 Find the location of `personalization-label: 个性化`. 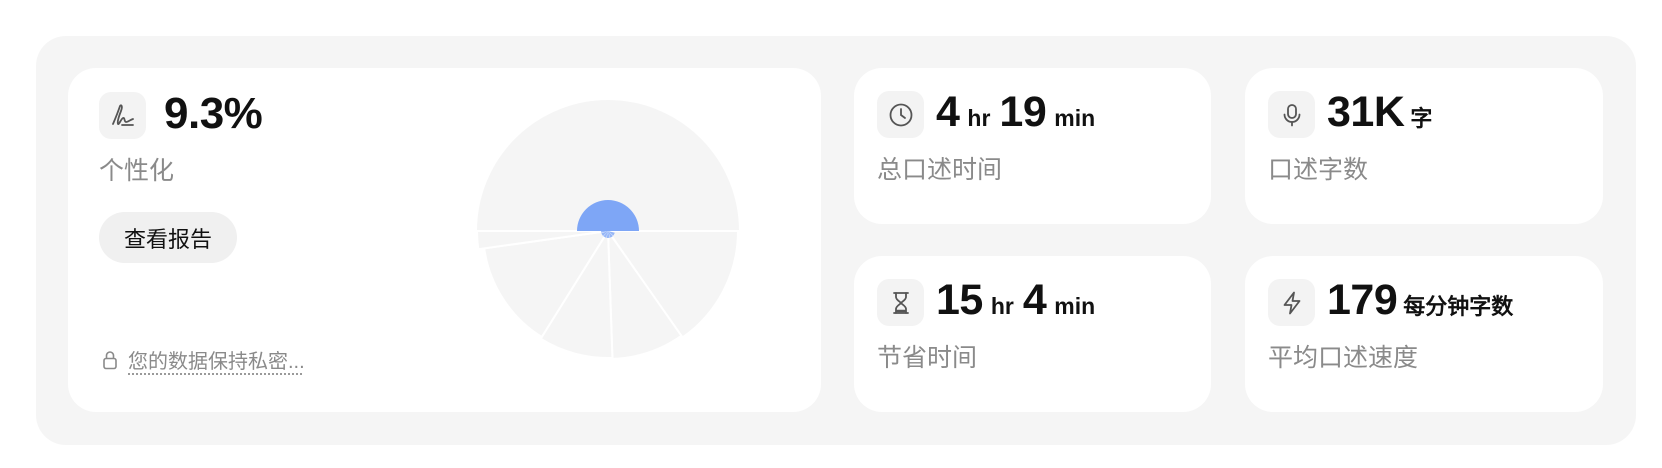

personalization-label: 个性化 is located at coordinates (137, 171).